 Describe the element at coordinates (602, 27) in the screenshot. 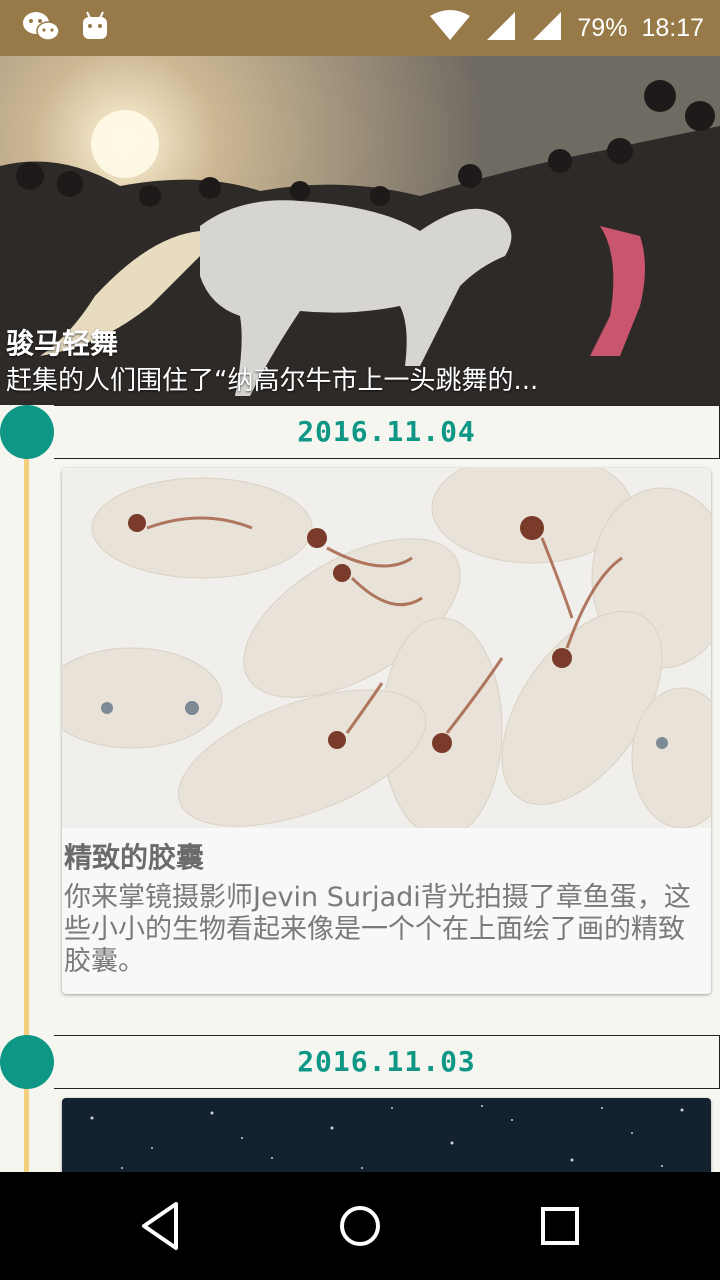

I see `battery-percent: 79%` at that location.